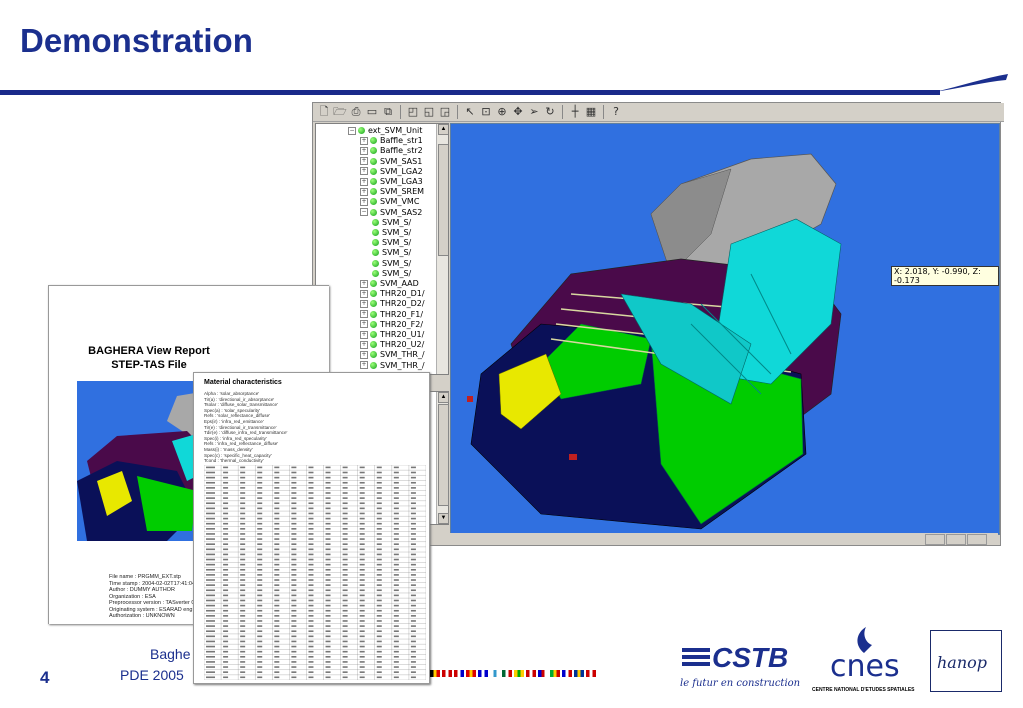  Describe the element at coordinates (470, 112) in the screenshot. I see `pointer-icon: ↖` at that location.